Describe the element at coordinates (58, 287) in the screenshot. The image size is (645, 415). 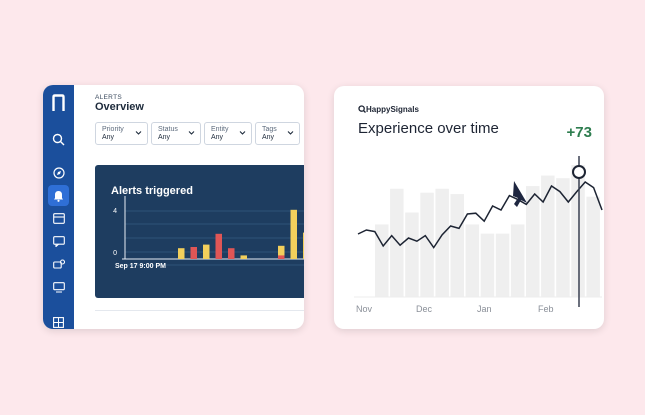
I see `monitor-icon` at that location.